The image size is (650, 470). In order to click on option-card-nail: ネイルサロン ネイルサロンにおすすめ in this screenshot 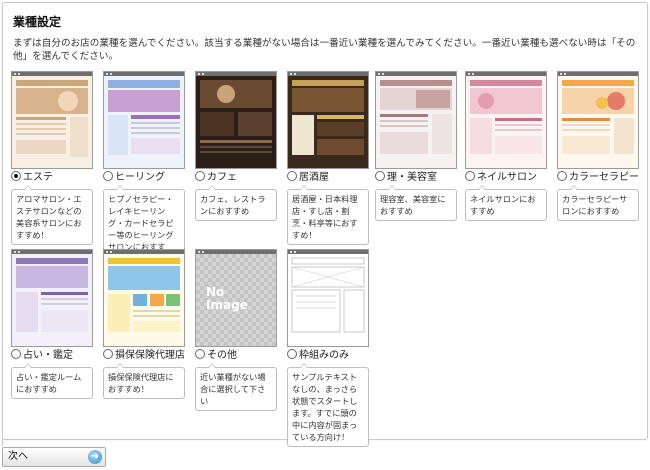, I will do `click(506, 146)`.